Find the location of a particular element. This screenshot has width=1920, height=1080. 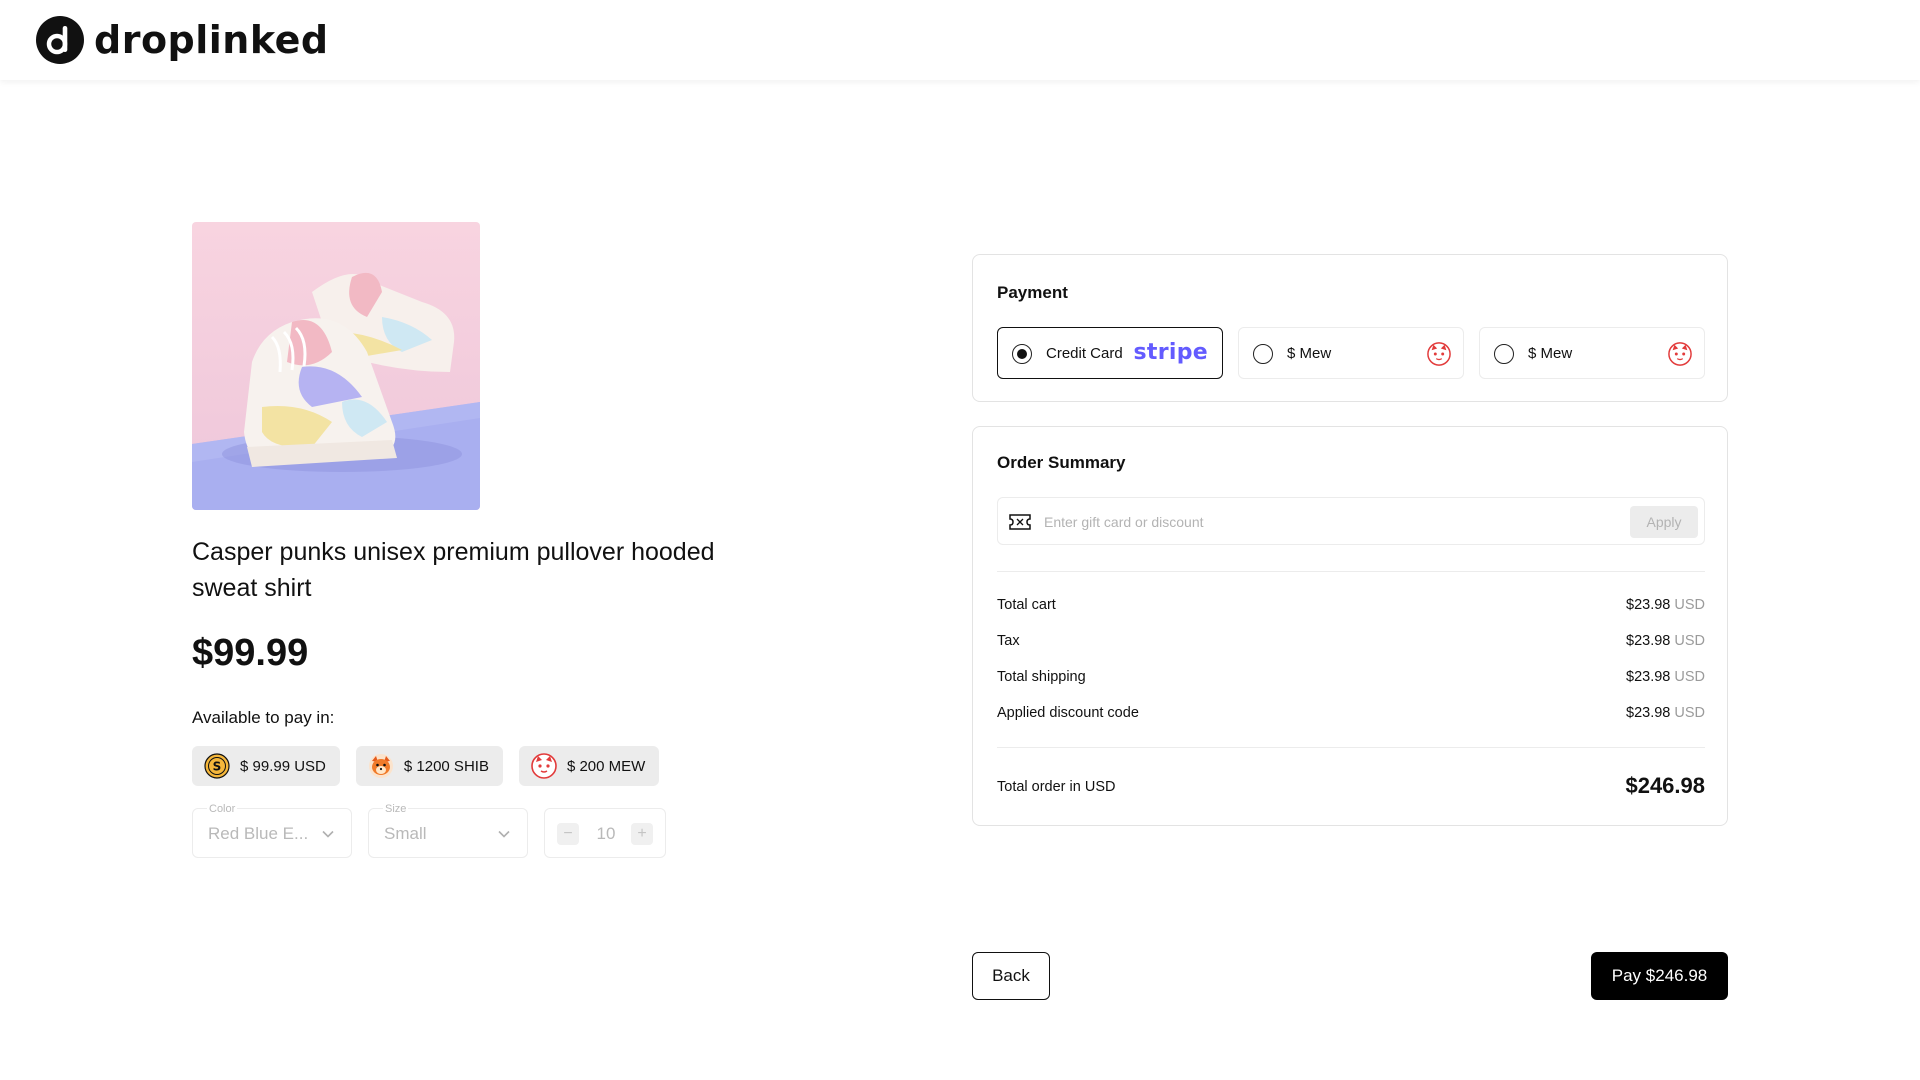

summary-row-label: Total shipping is located at coordinates (1041, 677).